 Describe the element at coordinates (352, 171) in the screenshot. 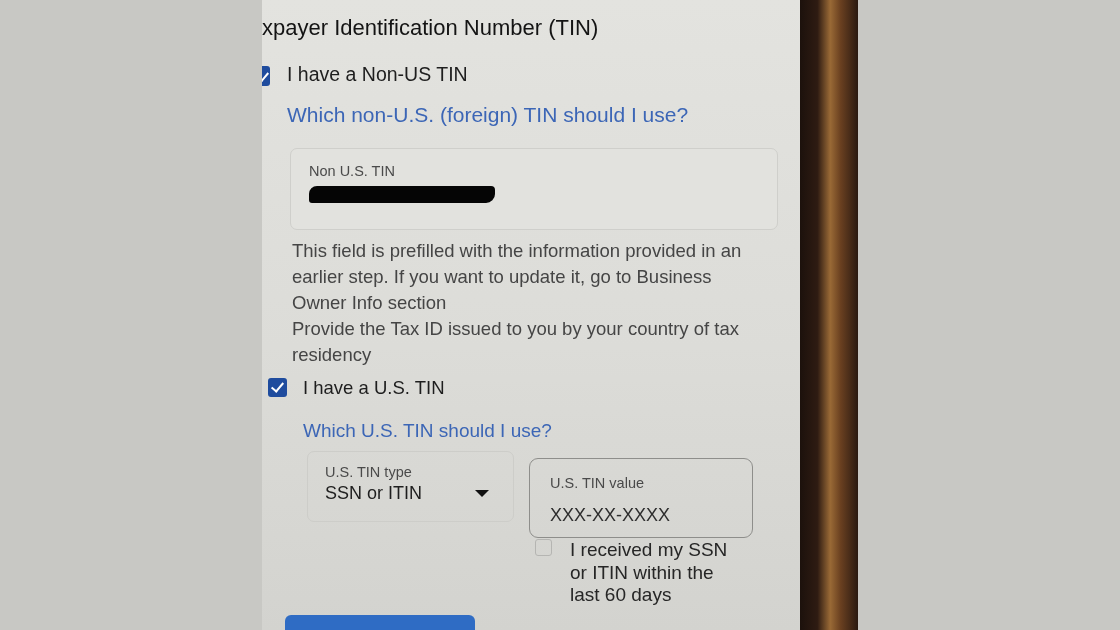

I see `field-label: Non U.S. TIN` at that location.